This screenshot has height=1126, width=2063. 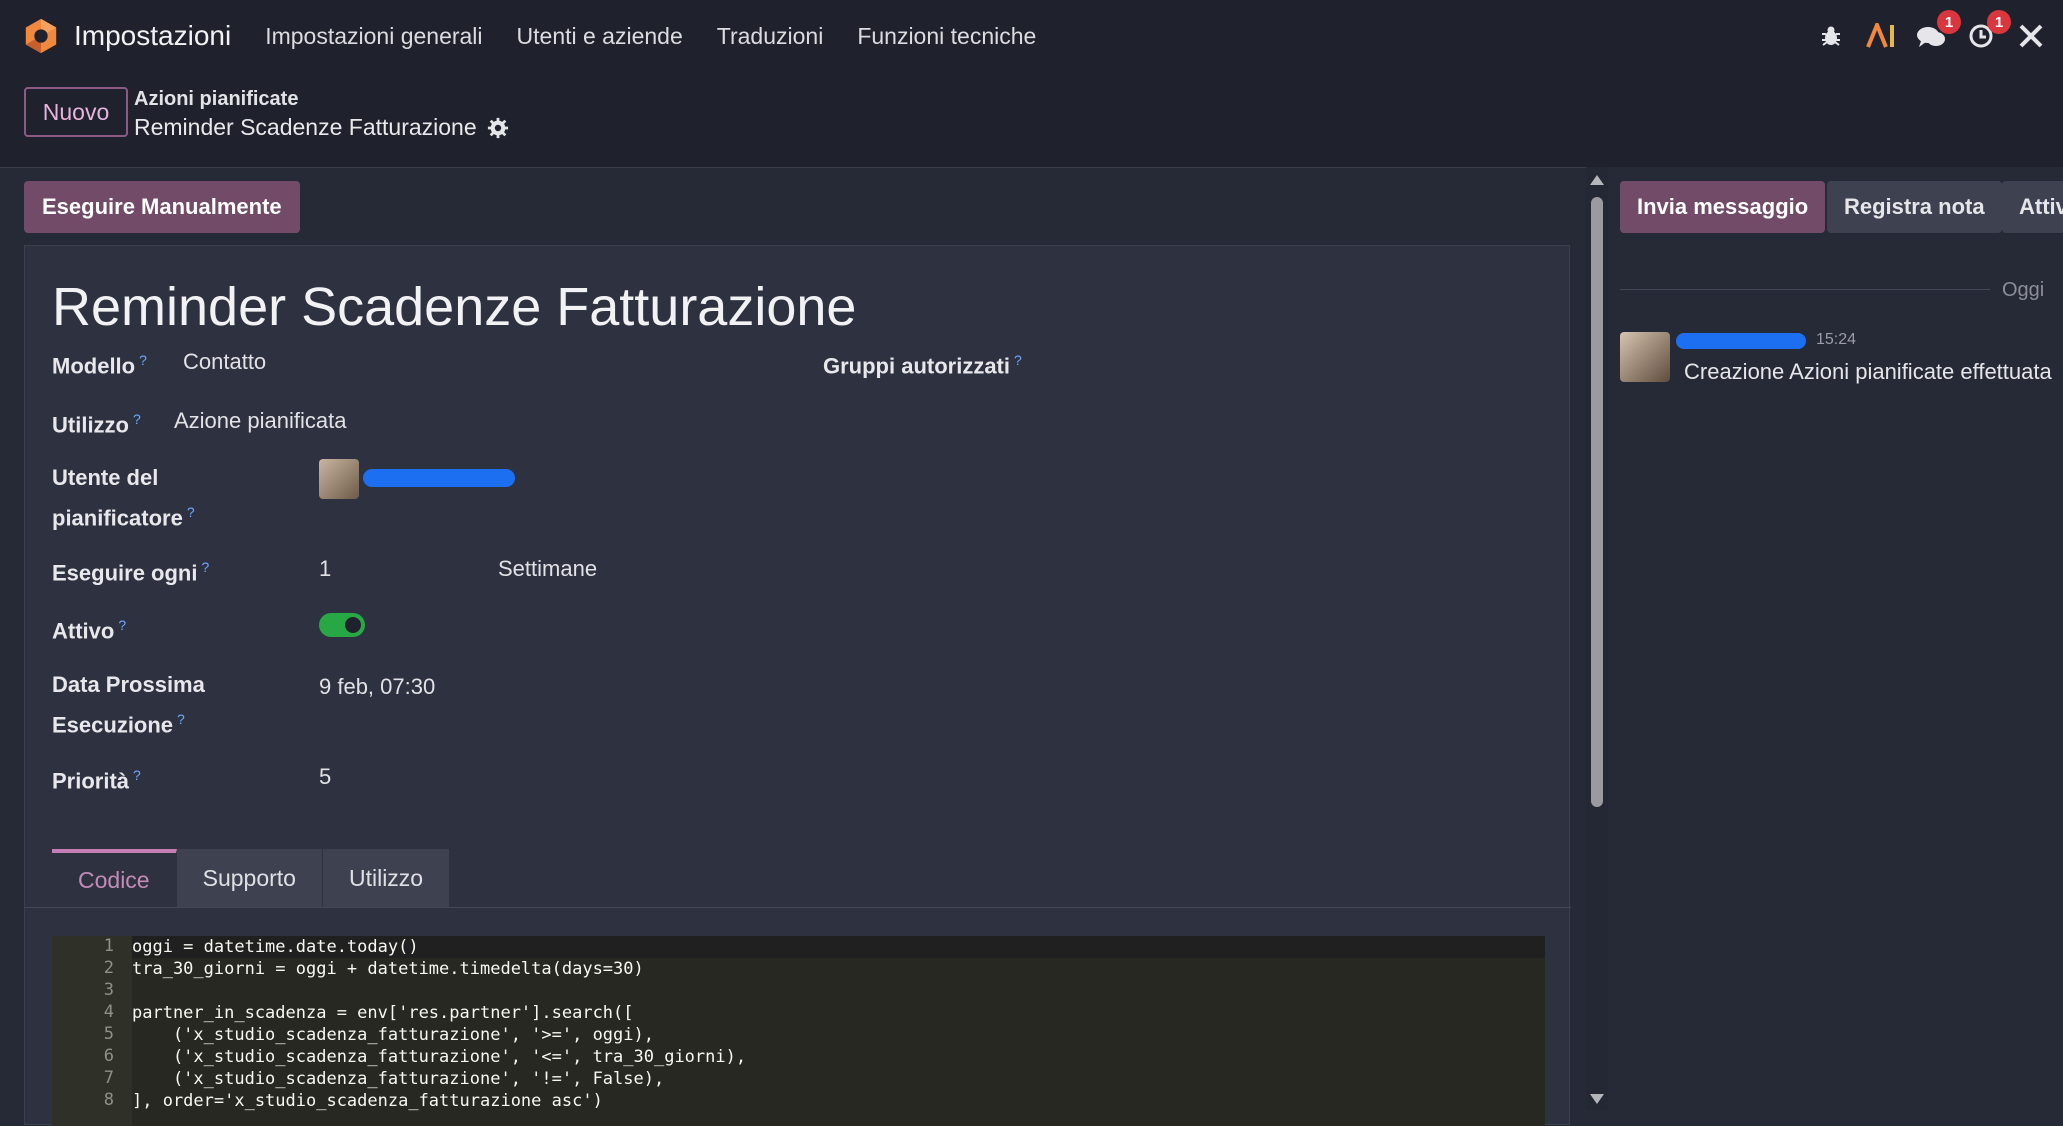 What do you see at coordinates (498, 128) in the screenshot?
I see `gear-icon` at bounding box center [498, 128].